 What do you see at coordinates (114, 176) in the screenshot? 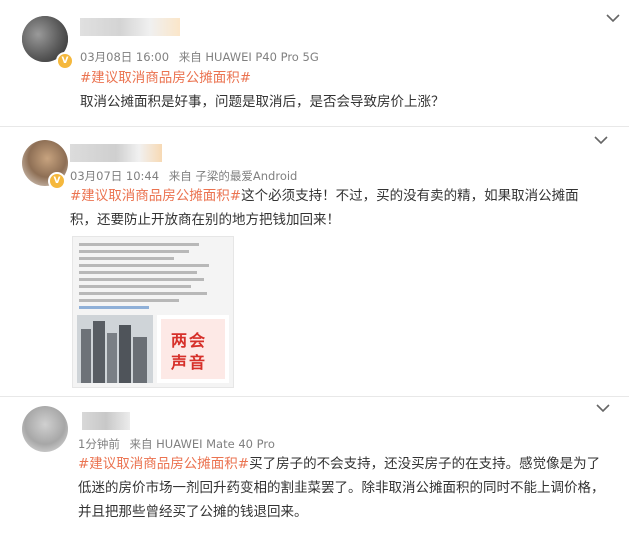
I see `post-time: 03月07日 10:44` at bounding box center [114, 176].